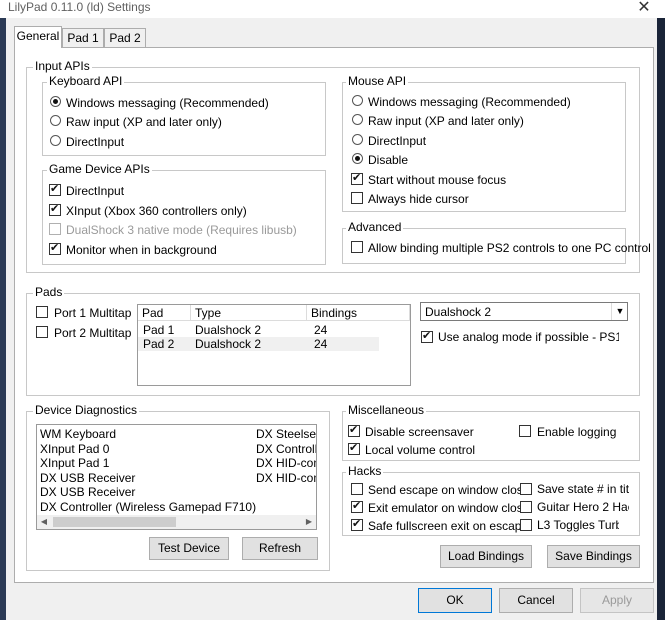 This screenshot has width=665, height=620. I want to click on checkbox-always-hide-cursor, so click(357, 198).